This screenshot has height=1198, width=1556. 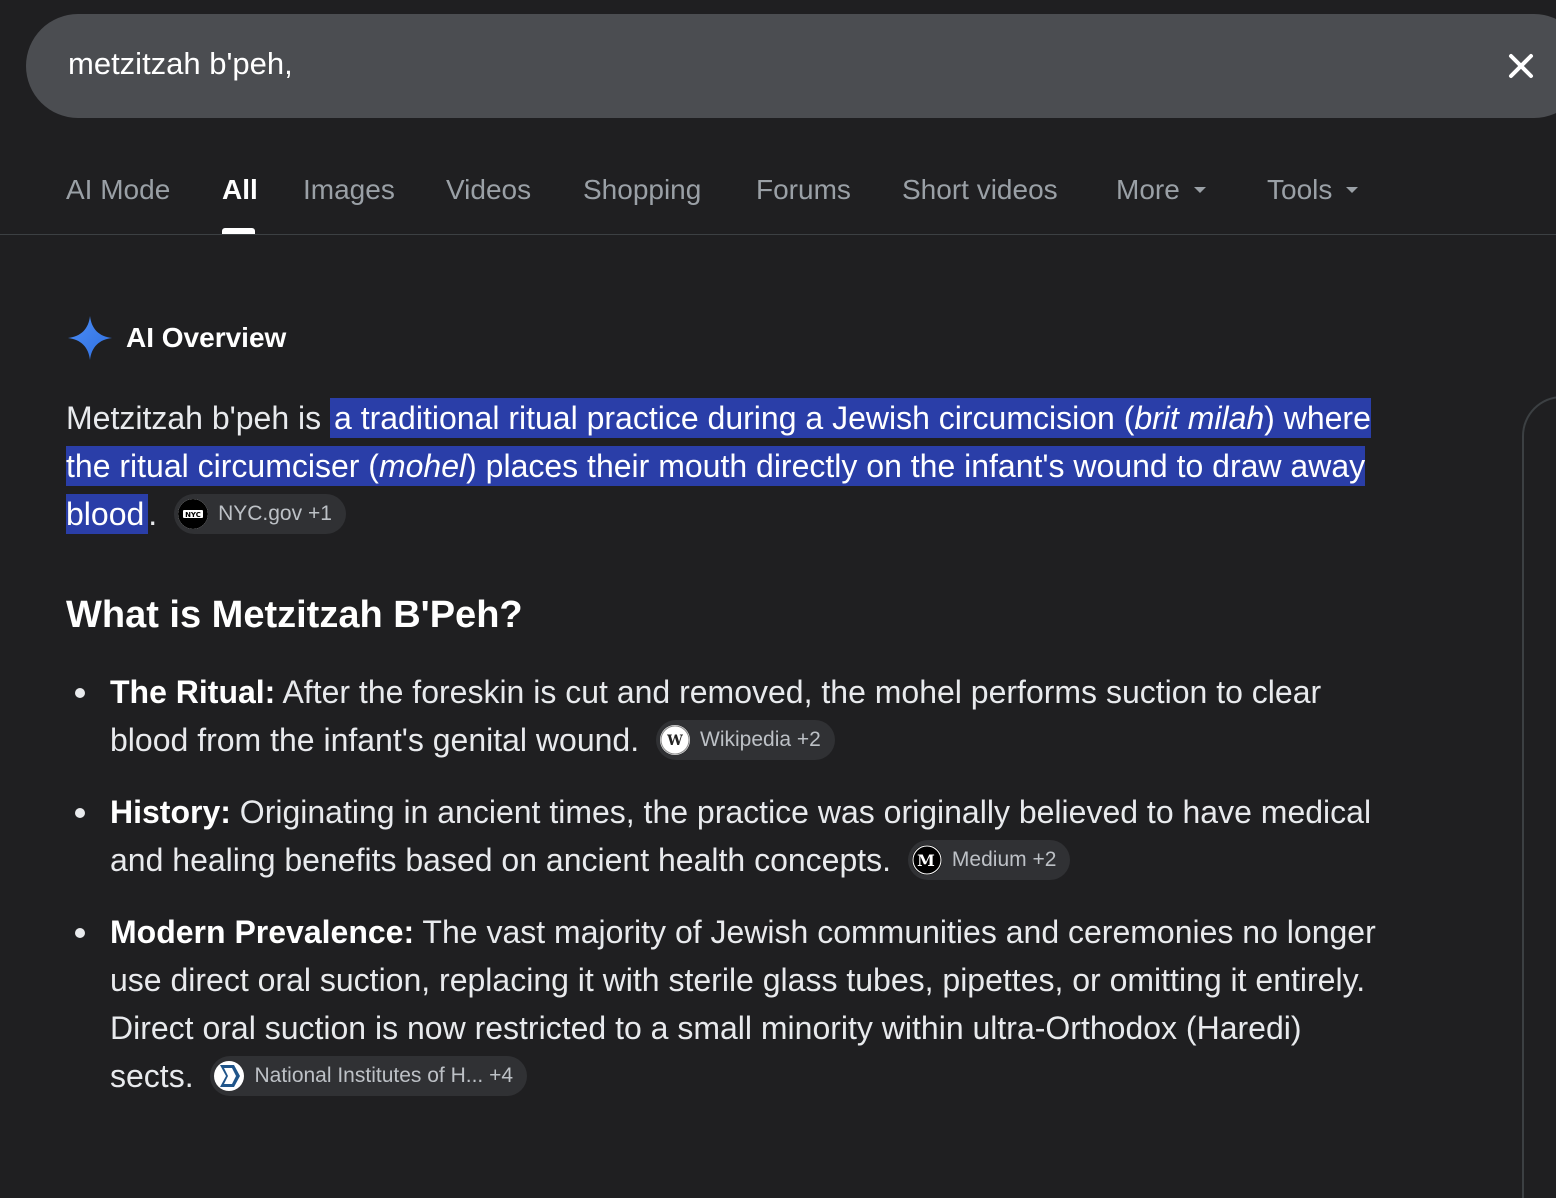 What do you see at coordinates (170, 812) in the screenshot?
I see `bullet-label: History:` at bounding box center [170, 812].